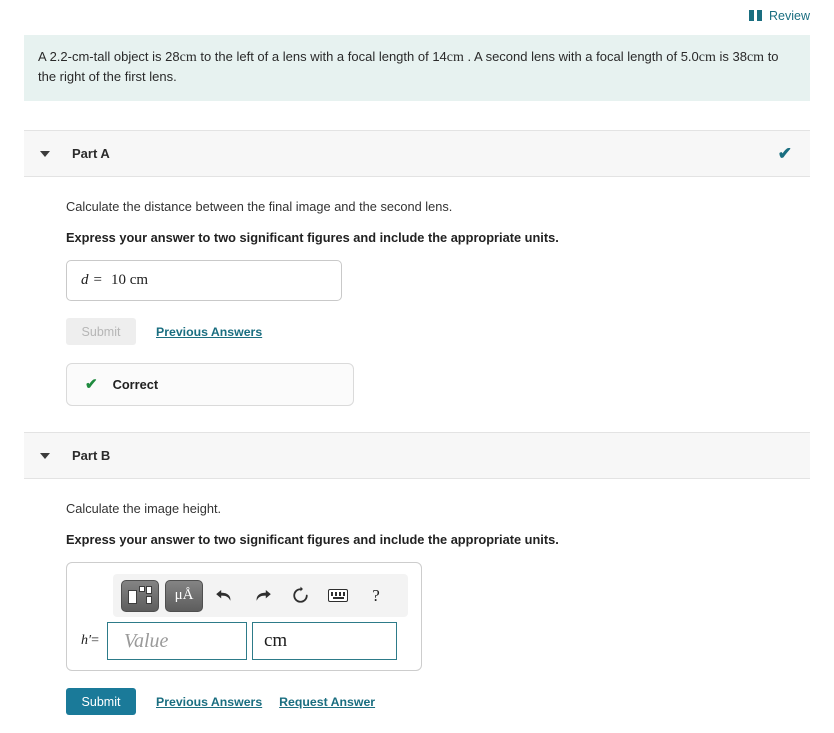 The image size is (834, 733). What do you see at coordinates (755, 57) in the screenshot?
I see `statement-unit-4: cm` at bounding box center [755, 57].